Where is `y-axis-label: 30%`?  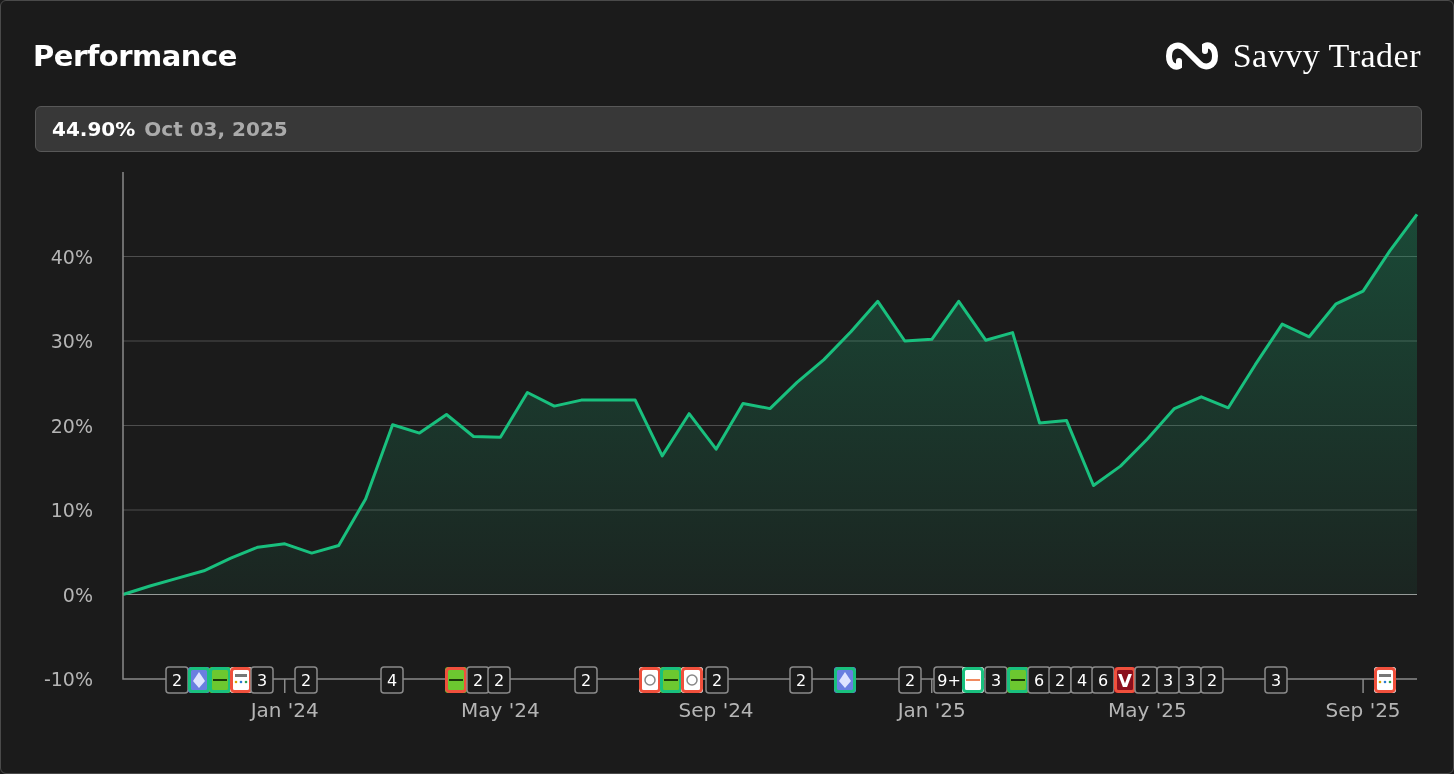
y-axis-label: 30% is located at coordinates (71, 341).